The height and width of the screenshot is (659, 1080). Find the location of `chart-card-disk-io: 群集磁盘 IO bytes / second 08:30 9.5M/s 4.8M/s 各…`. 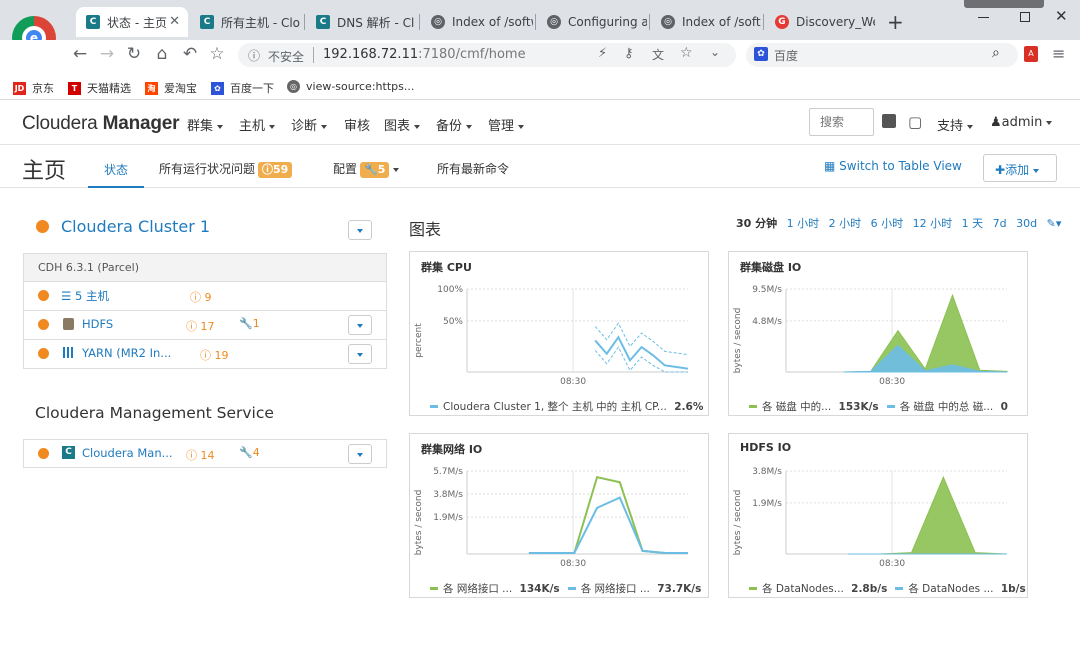

chart-card-disk-io: 群集磁盘 IO bytes / second 08:30 9.5M/s 4.8M/s 各… is located at coordinates (878, 333).